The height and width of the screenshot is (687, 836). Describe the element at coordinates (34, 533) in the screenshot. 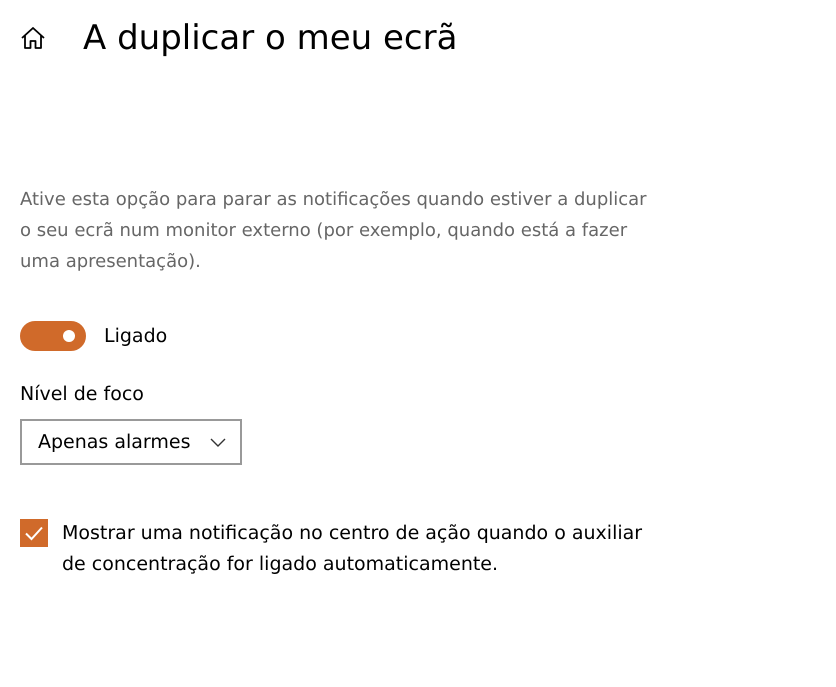

I see `checkbox` at that location.